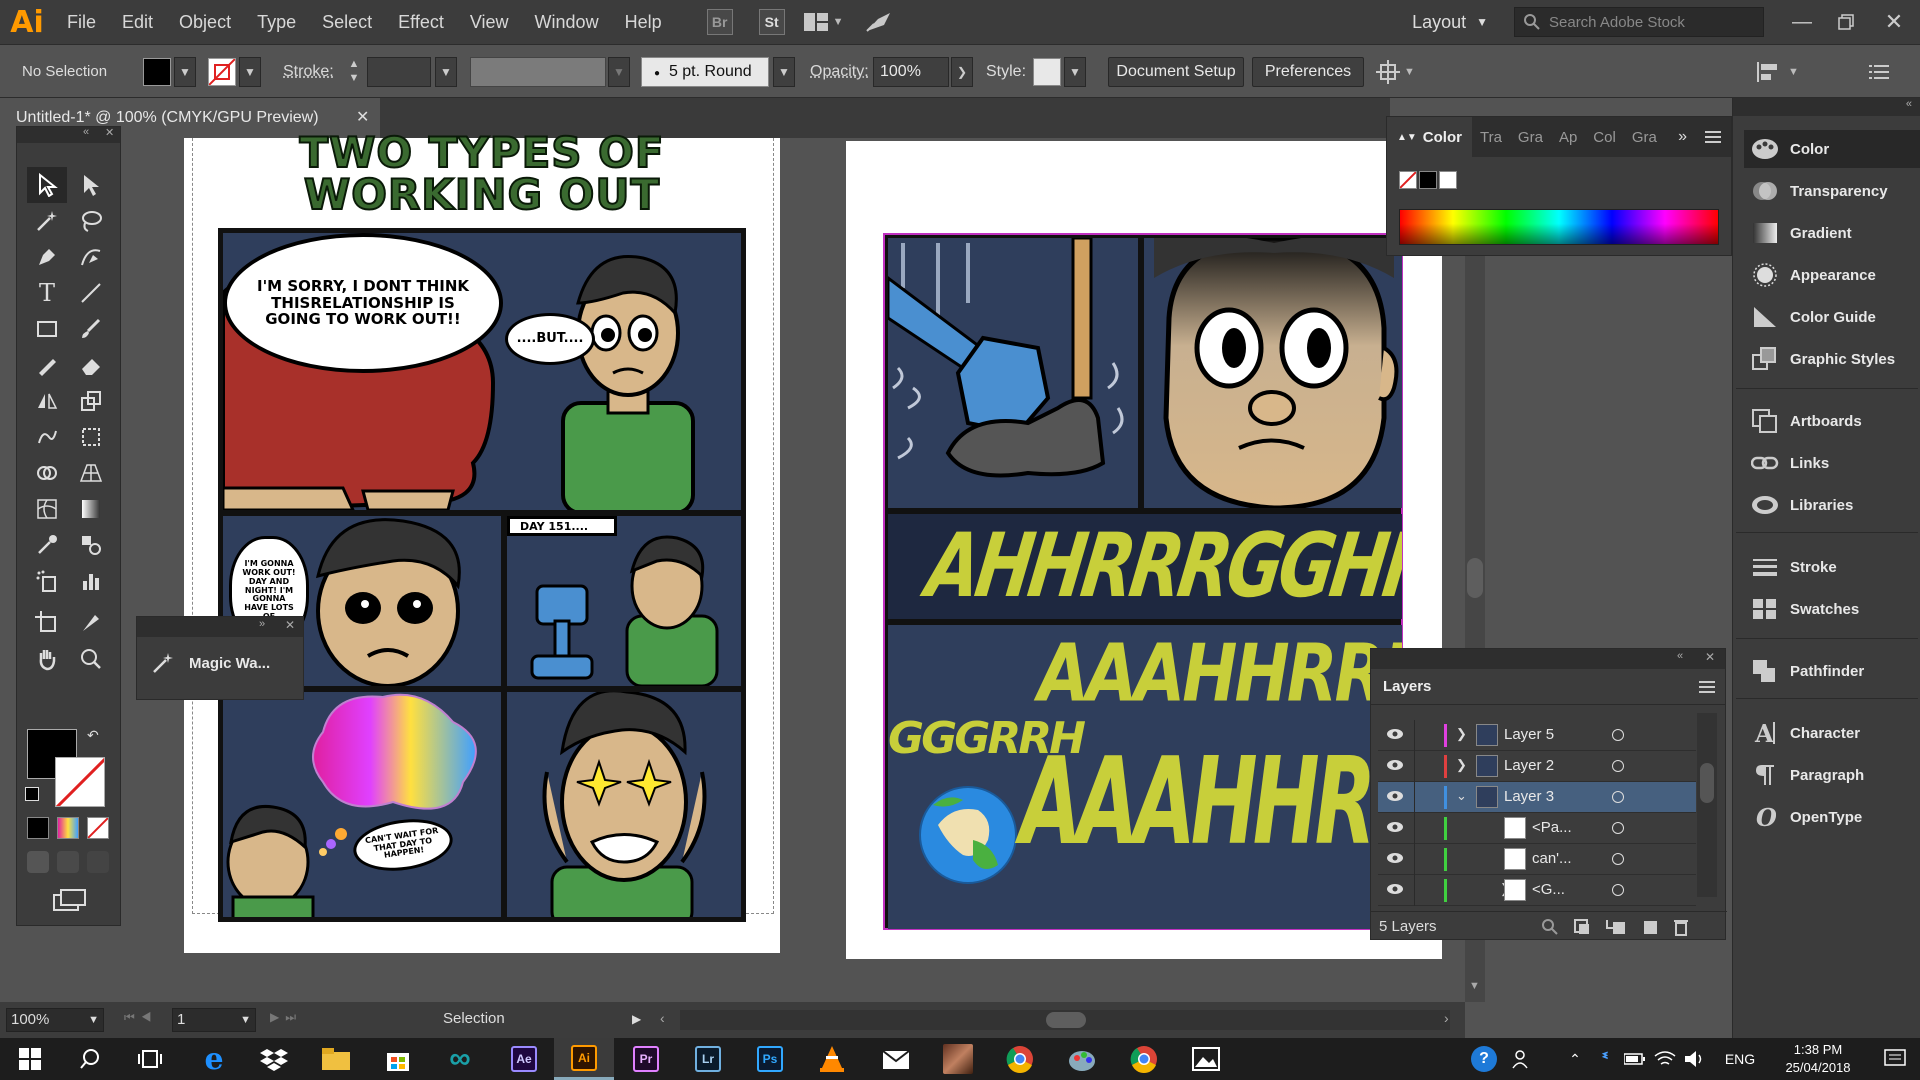 This screenshot has height=1080, width=1920. What do you see at coordinates (1605, 1059) in the screenshot?
I see `bluetooth-icon: ᓫ` at bounding box center [1605, 1059].